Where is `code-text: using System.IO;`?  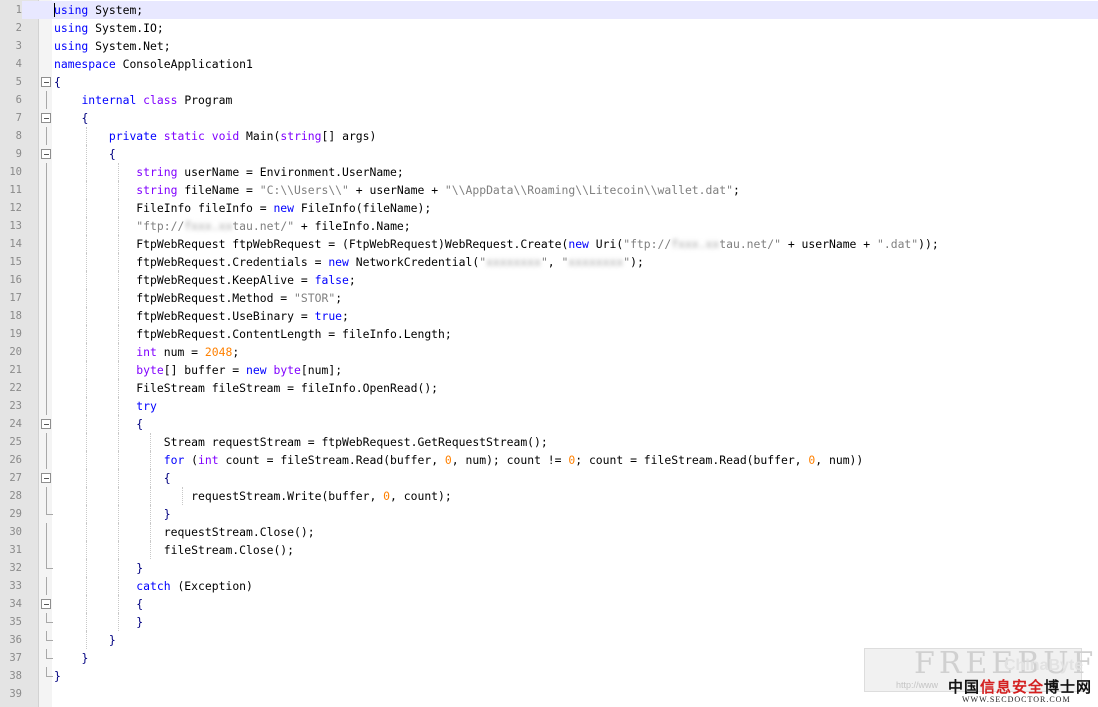
code-text: using System.IO; is located at coordinates (109, 28).